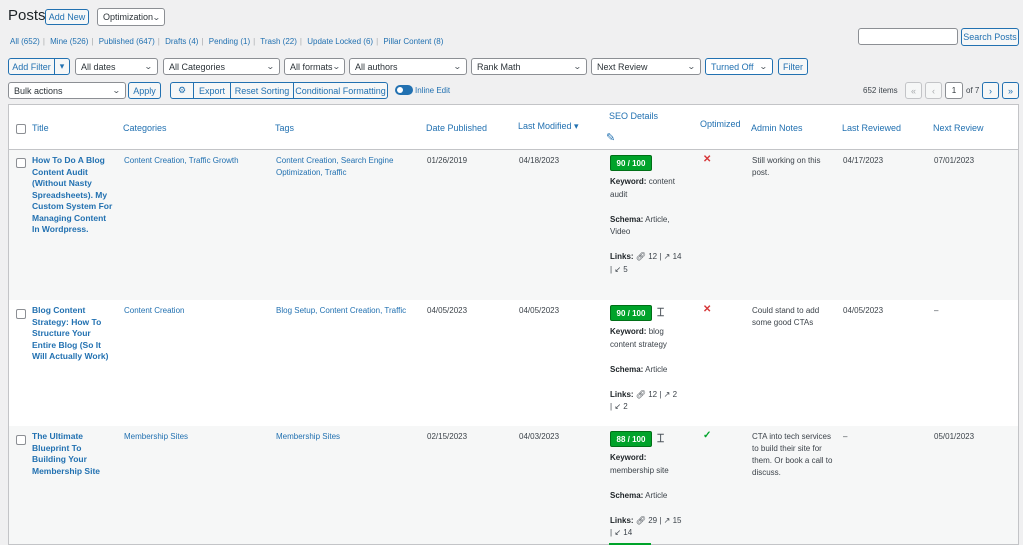 This screenshot has width=1023, height=545. I want to click on column-seo-details: SEO Details, so click(633, 116).